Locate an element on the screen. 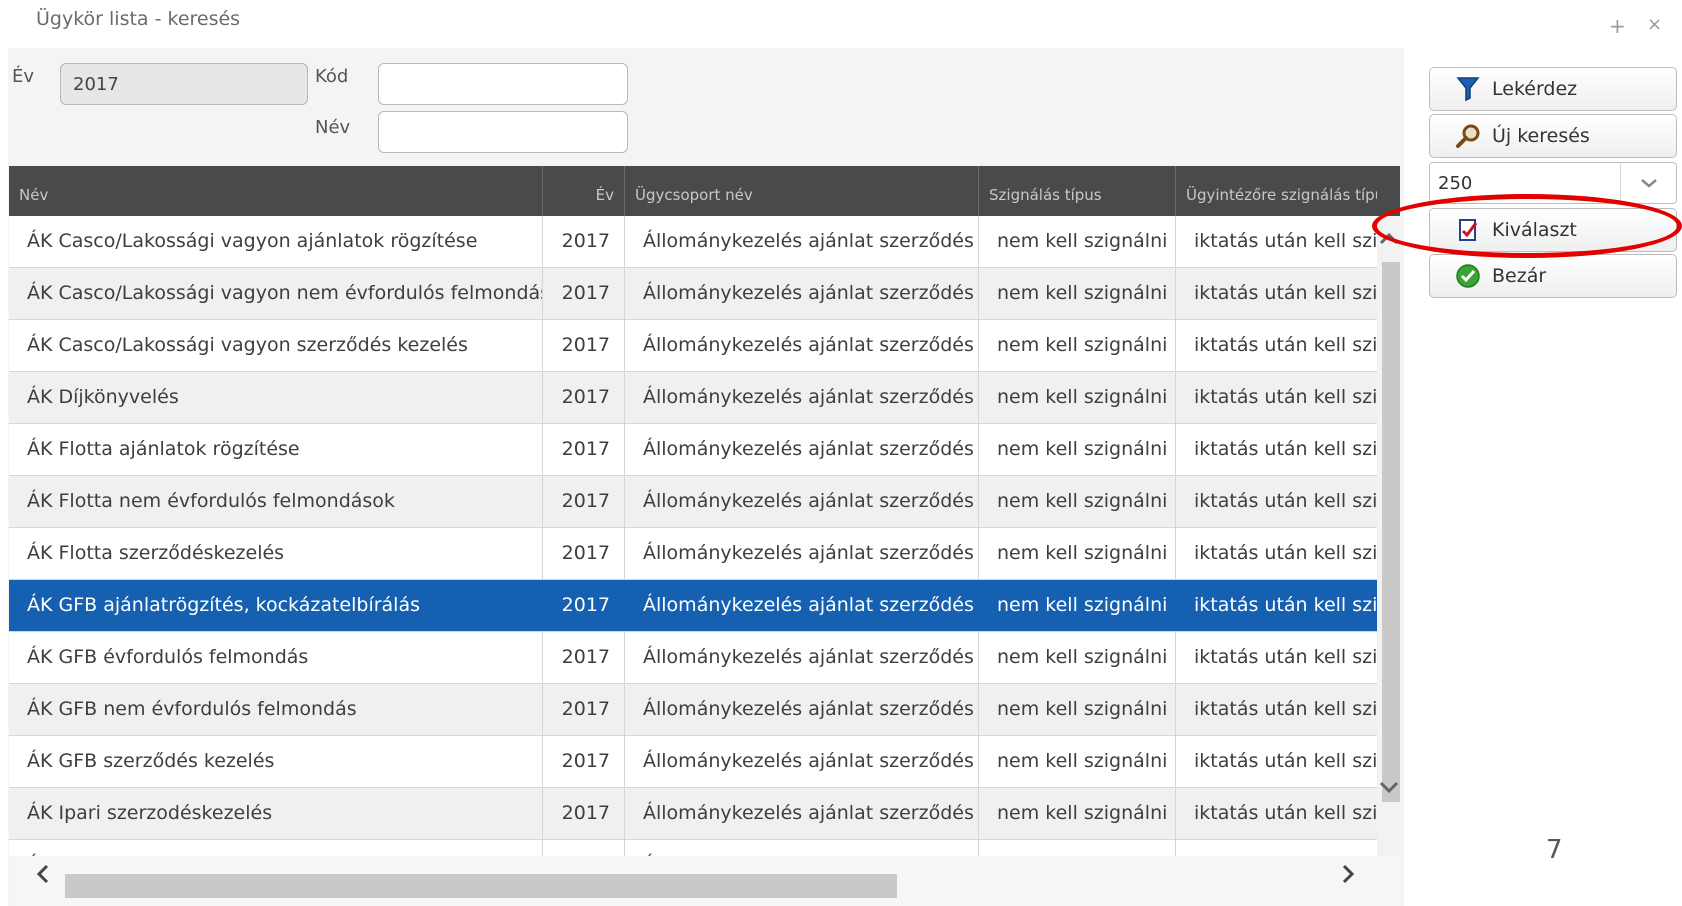  column-header-officer-assign-type: Ügyintézőre szignálás típus is located at coordinates (1276, 191).